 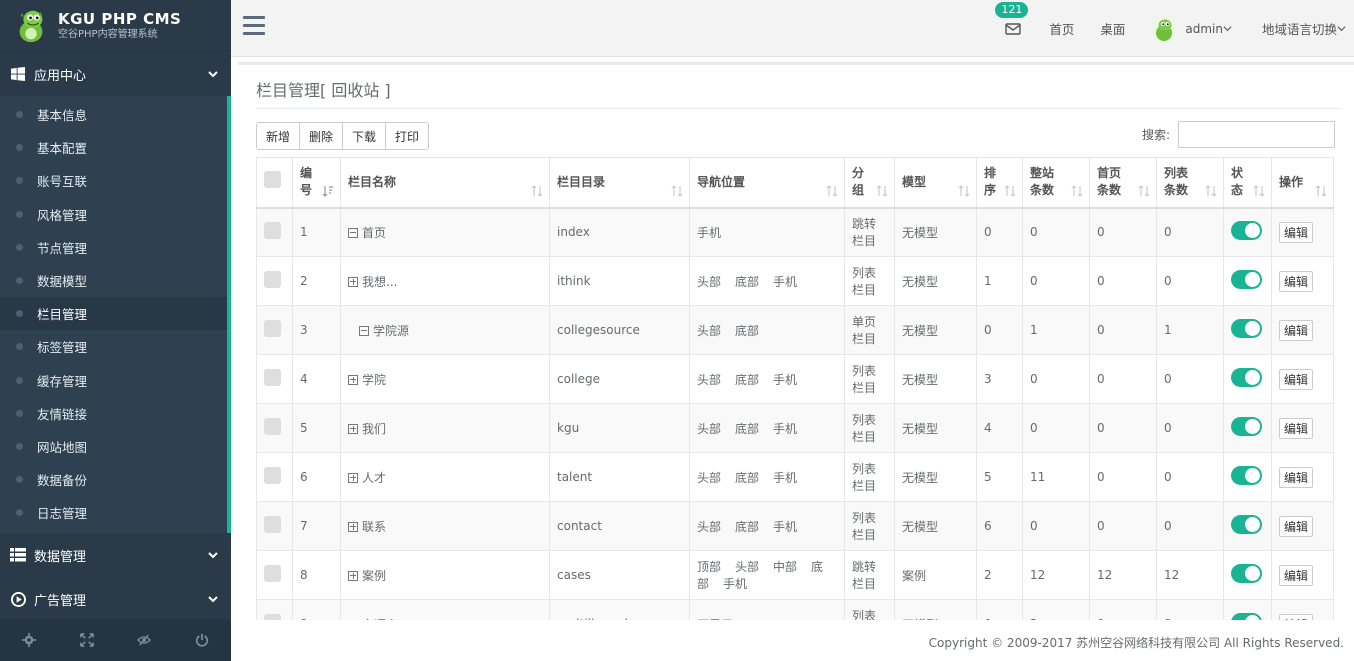 I want to click on header-operation: 操作, so click(x=1302, y=183).